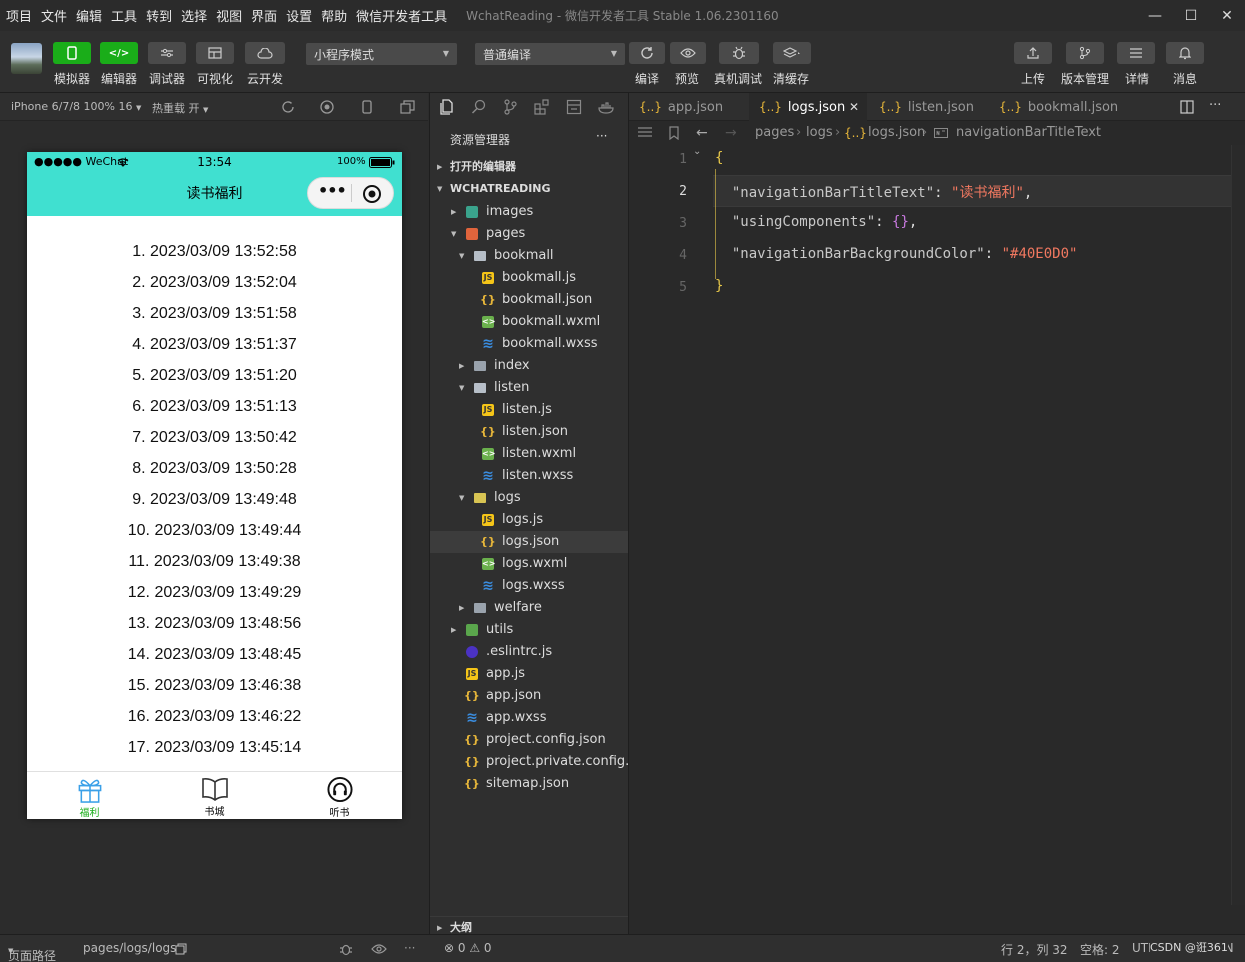 The width and height of the screenshot is (1245, 962). Describe the element at coordinates (327, 107) in the screenshot. I see `stop-icon` at that location.